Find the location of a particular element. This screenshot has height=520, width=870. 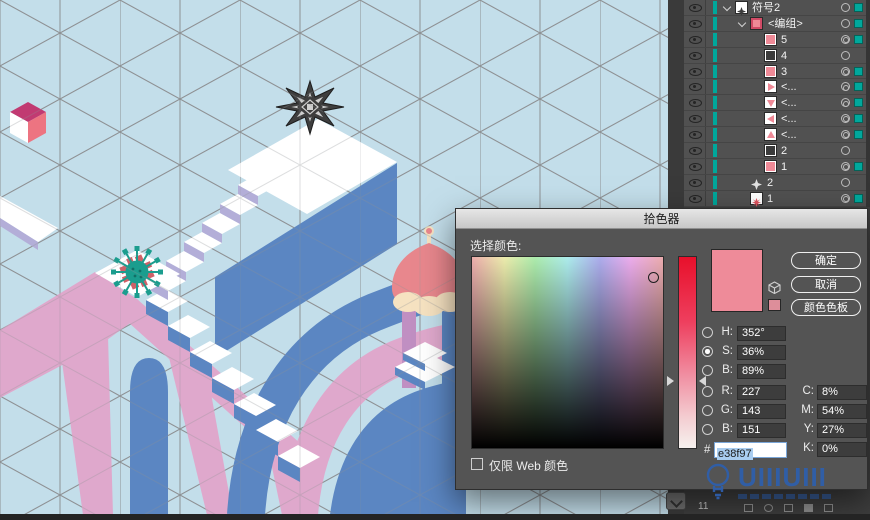

radio-b2 is located at coordinates (707, 429).